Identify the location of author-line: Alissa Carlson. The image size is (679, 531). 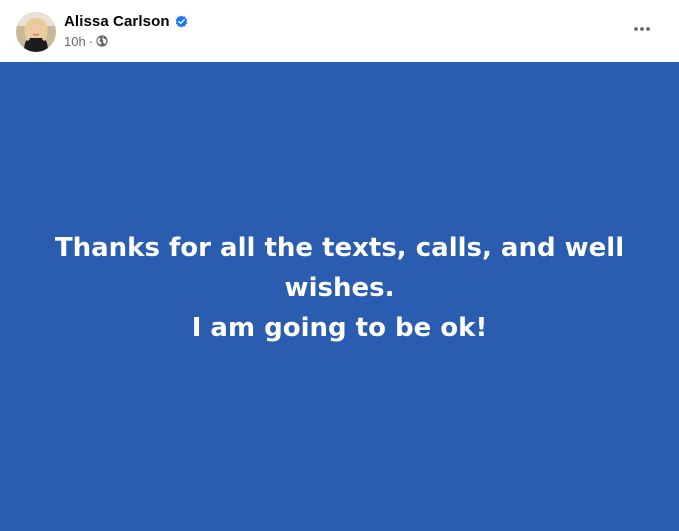
(126, 21).